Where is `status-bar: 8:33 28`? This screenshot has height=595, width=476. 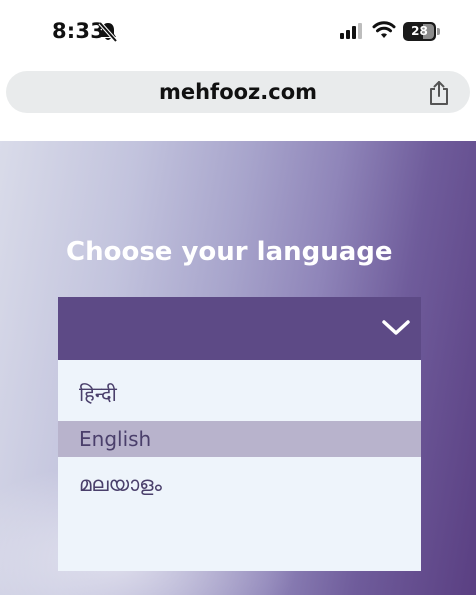
status-bar: 8:33 28 is located at coordinates (238, 32).